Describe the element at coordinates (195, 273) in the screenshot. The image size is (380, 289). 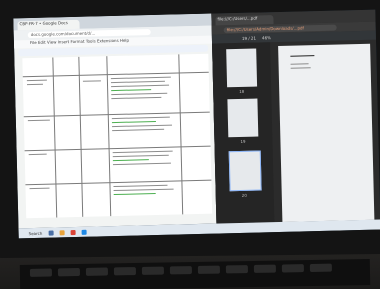
I see `laptop-keyboard` at that location.